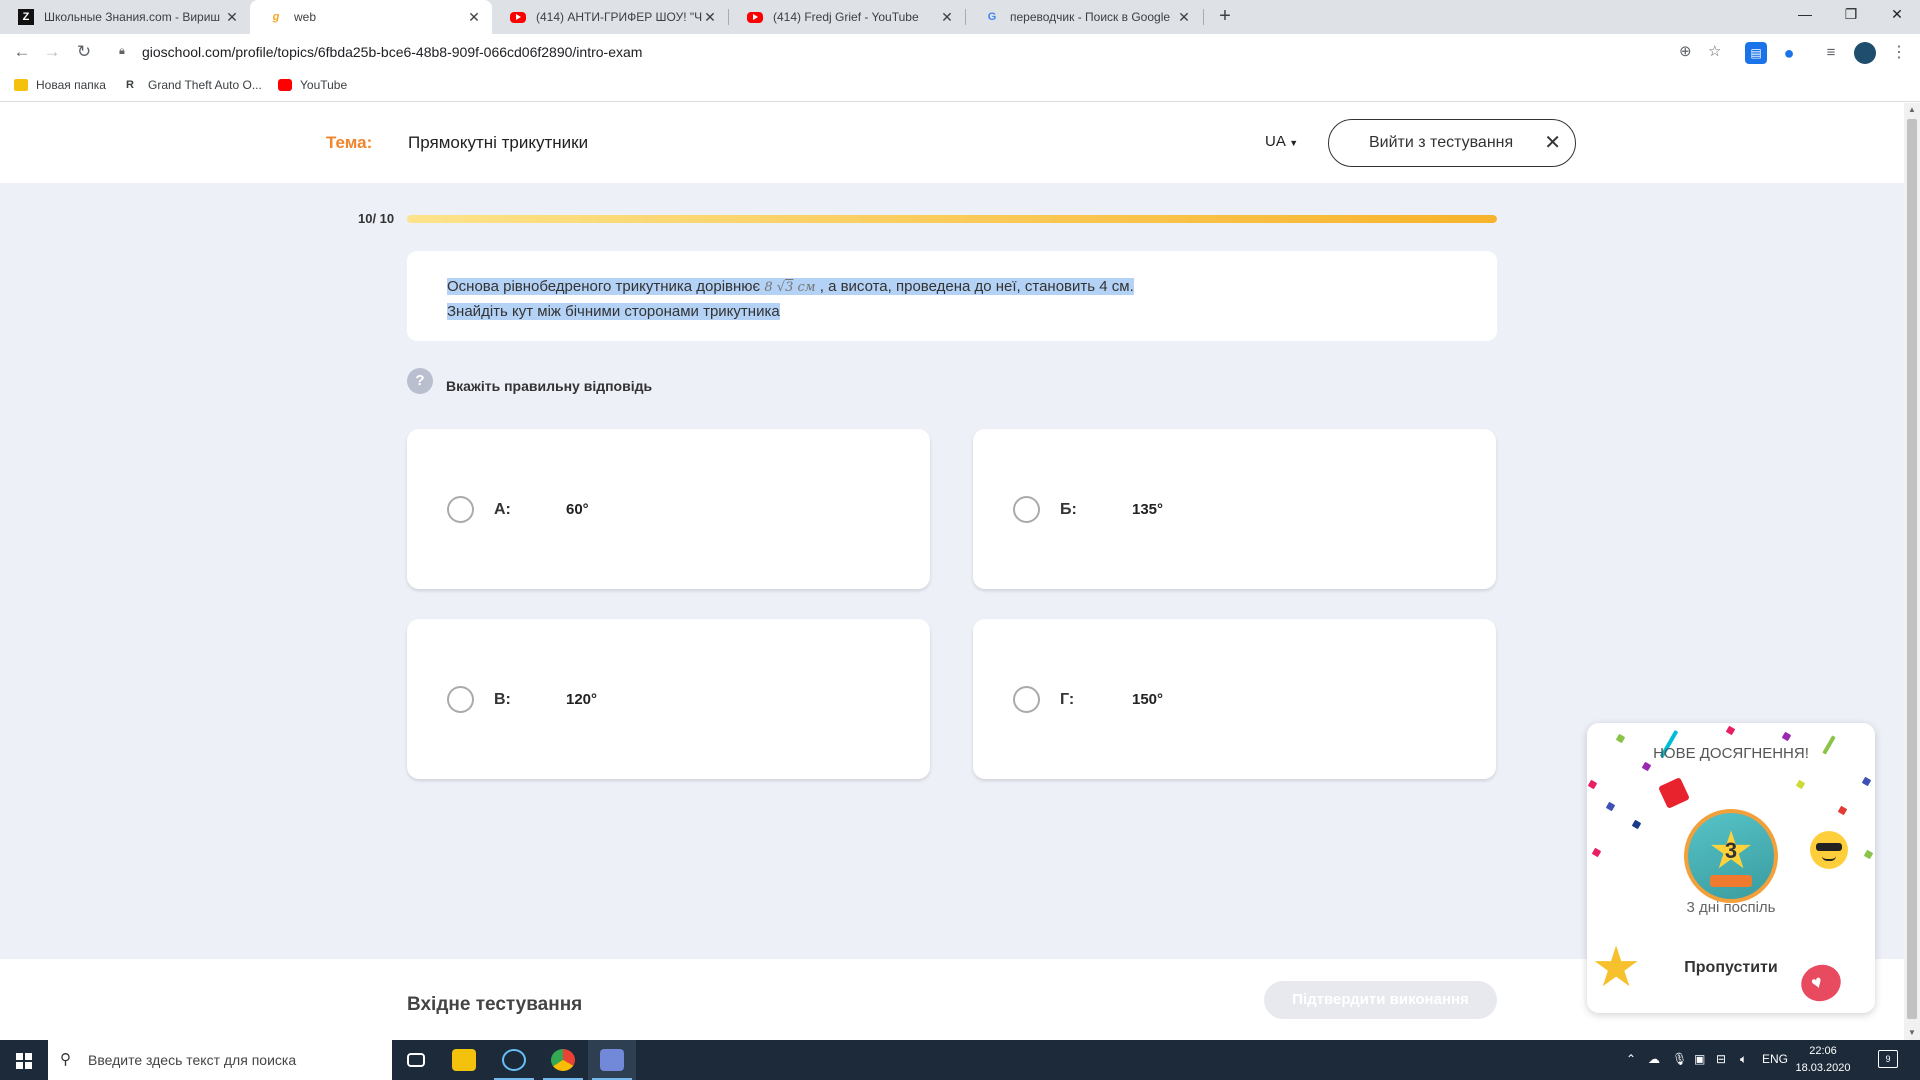 This screenshot has height=1080, width=1920. What do you see at coordinates (305, 17) in the screenshot?
I see `tab-title: web` at bounding box center [305, 17].